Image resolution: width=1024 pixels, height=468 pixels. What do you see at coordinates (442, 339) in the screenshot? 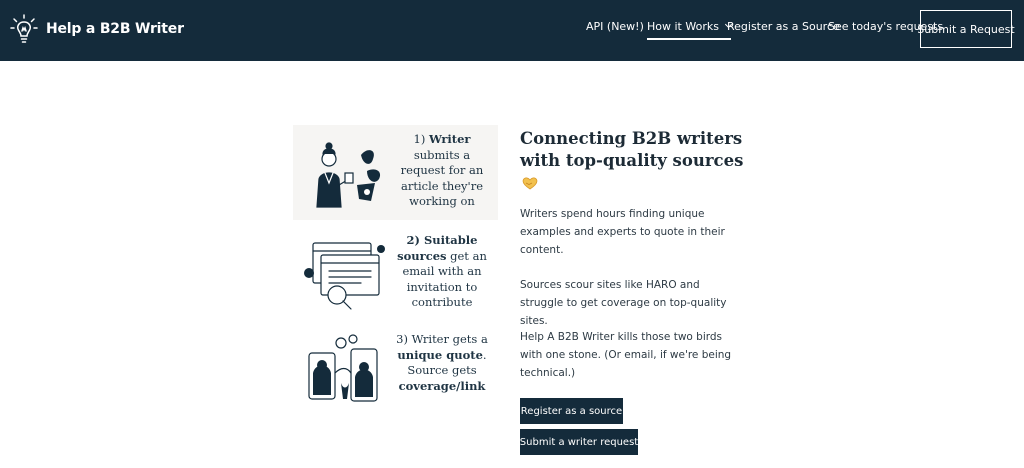
I see `step-3-lead: 3) Writer gets a` at bounding box center [442, 339].